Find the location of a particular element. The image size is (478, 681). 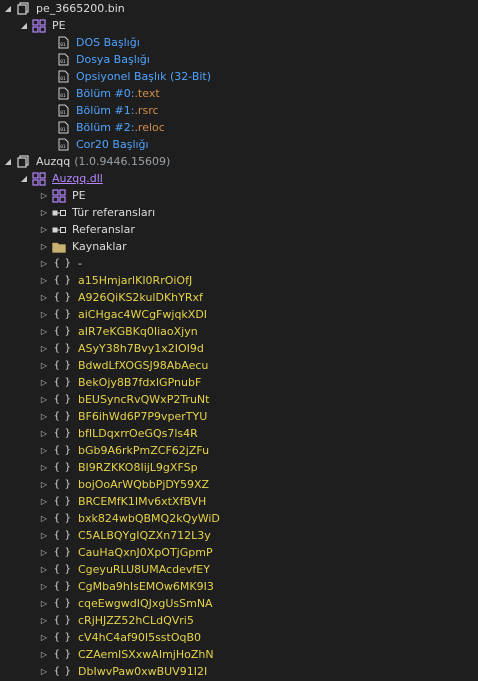

binary-file-icon: 01 is located at coordinates (63, 128).